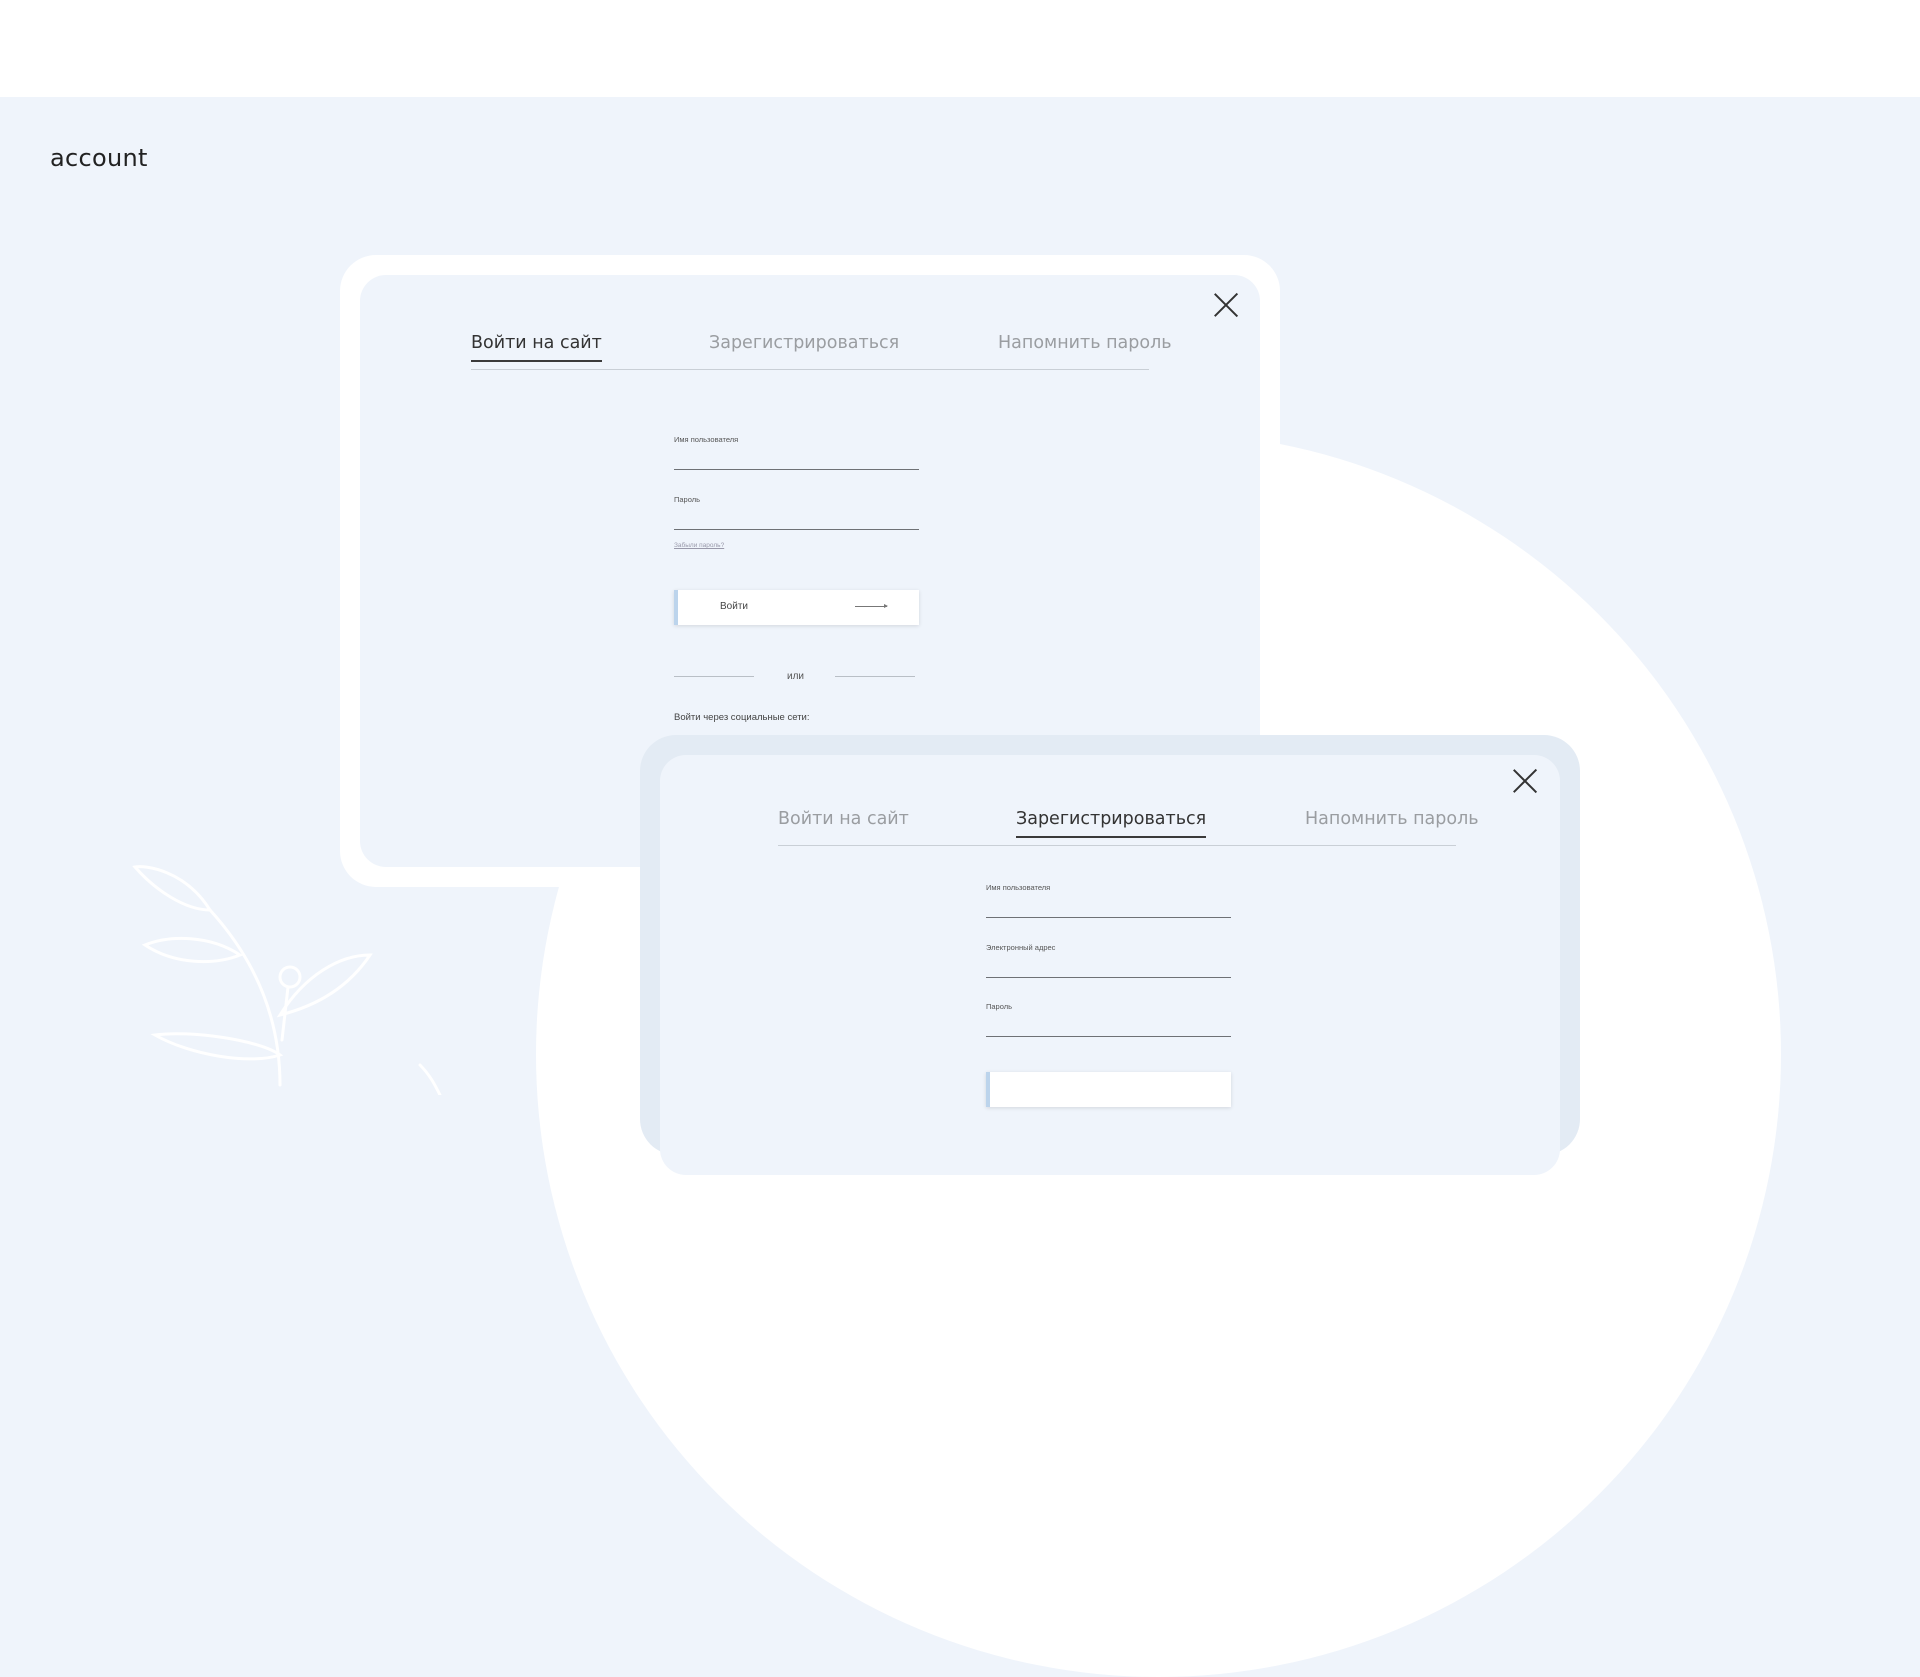  I want to click on register-email-field: Электронный адрес, so click(1108, 955).